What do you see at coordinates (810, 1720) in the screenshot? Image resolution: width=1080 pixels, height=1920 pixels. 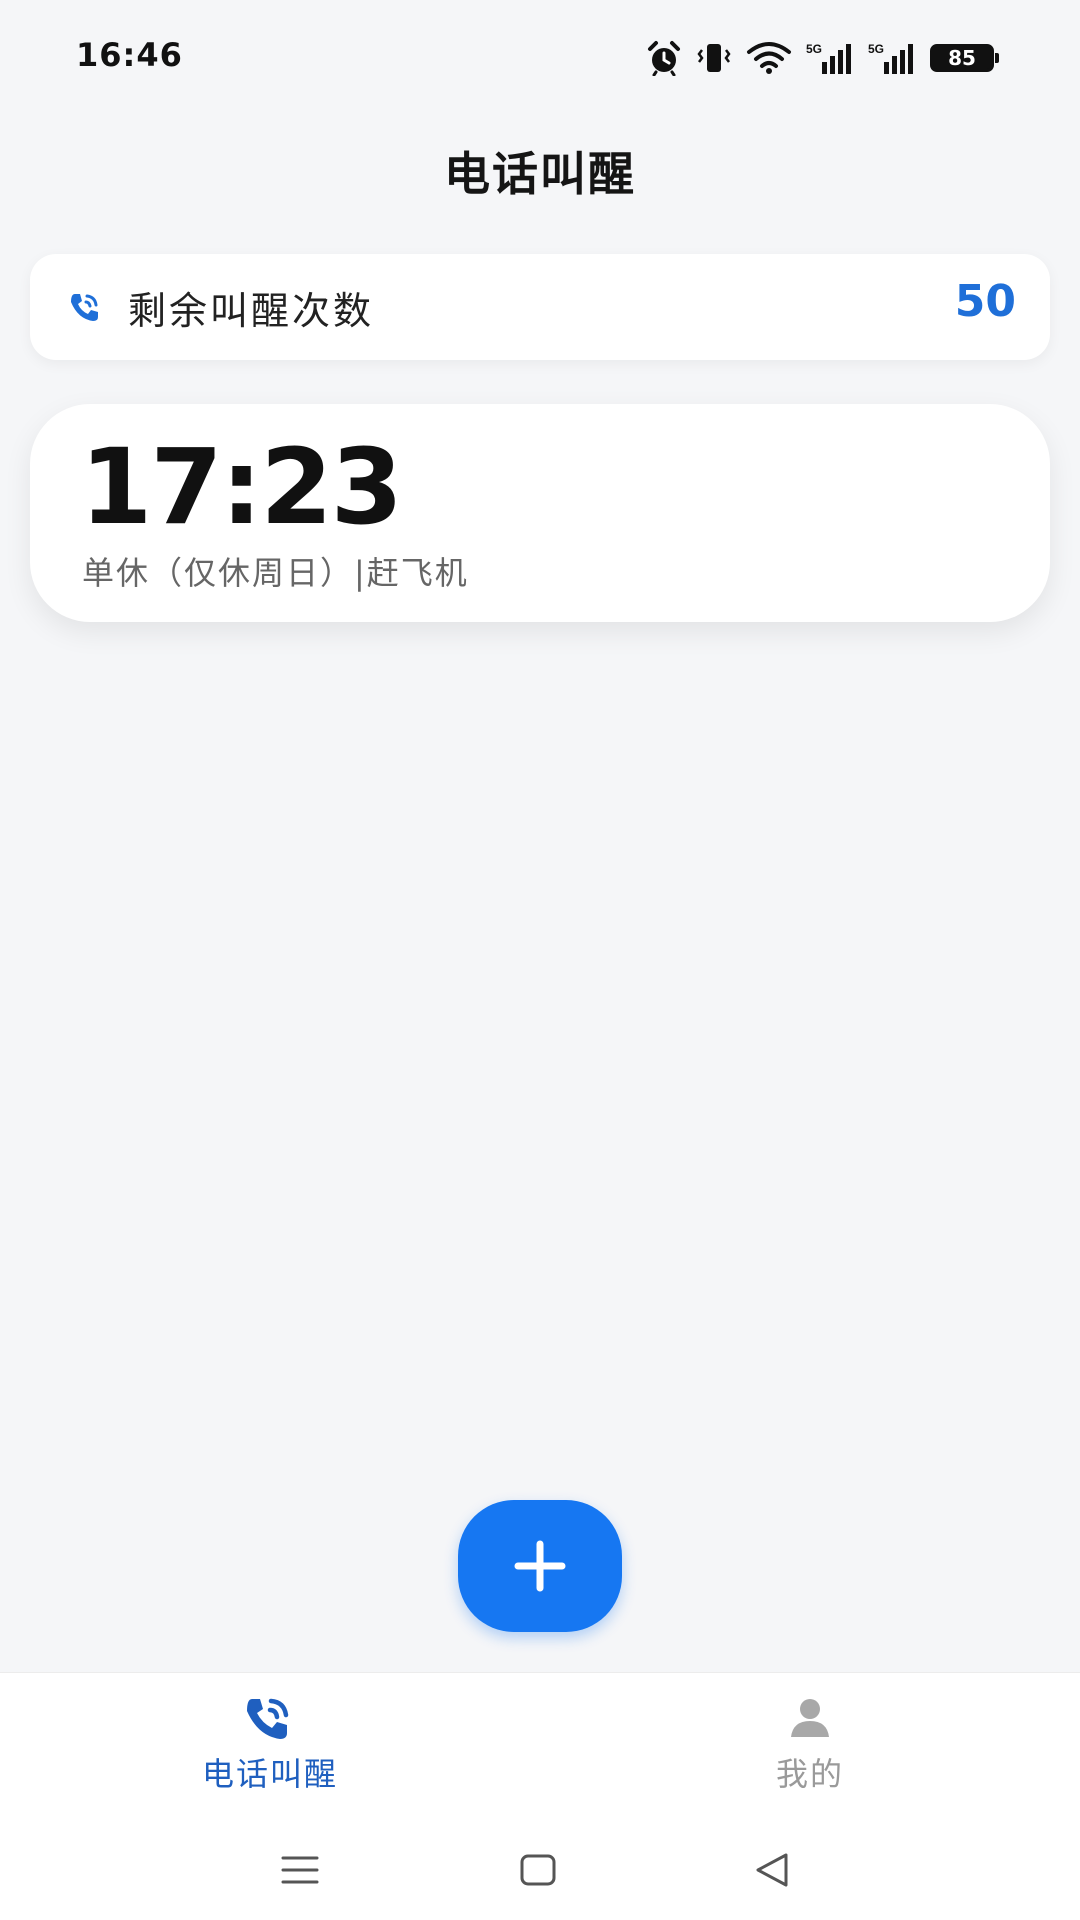 I see `person-icon` at bounding box center [810, 1720].